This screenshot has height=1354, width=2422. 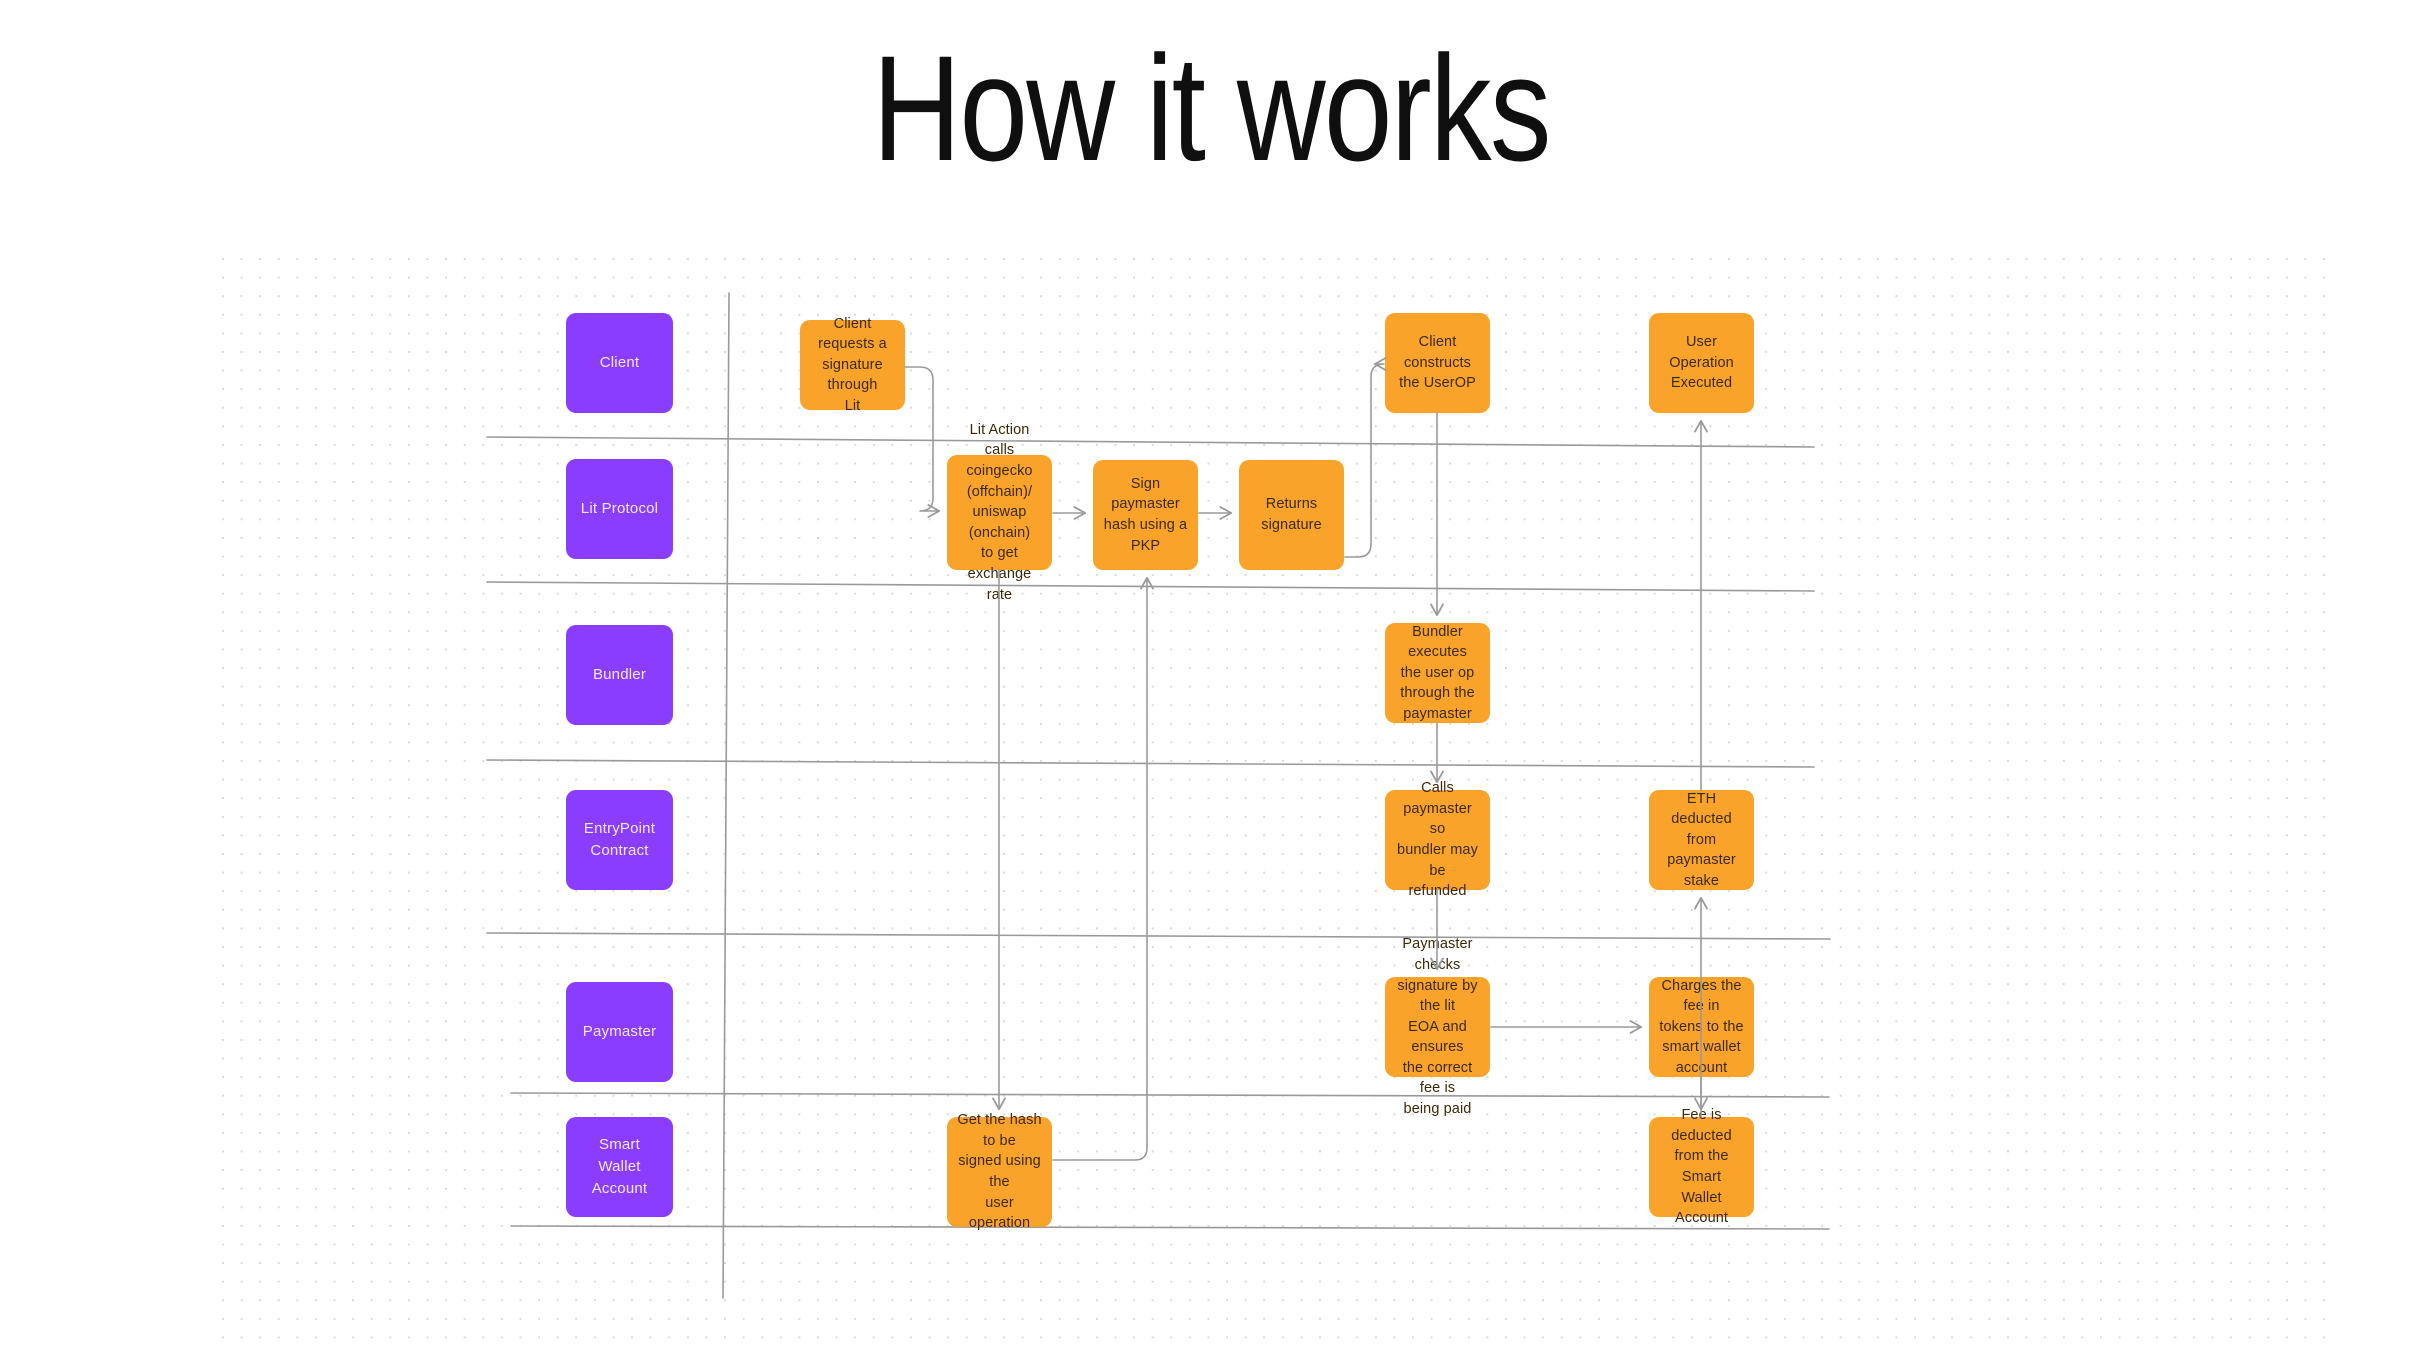 I want to click on lane-paymaster: Paymaster, so click(x=619, y=1032).